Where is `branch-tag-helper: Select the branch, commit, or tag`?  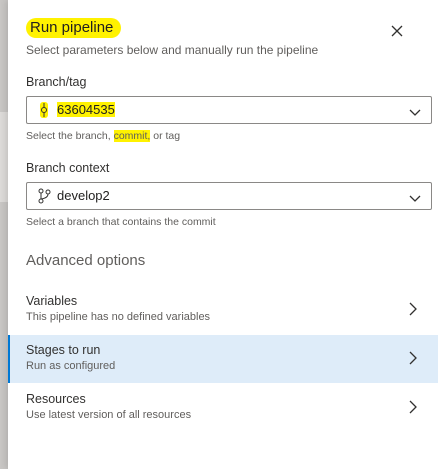 branch-tag-helper: Select the branch, commit, or tag is located at coordinates (103, 136).